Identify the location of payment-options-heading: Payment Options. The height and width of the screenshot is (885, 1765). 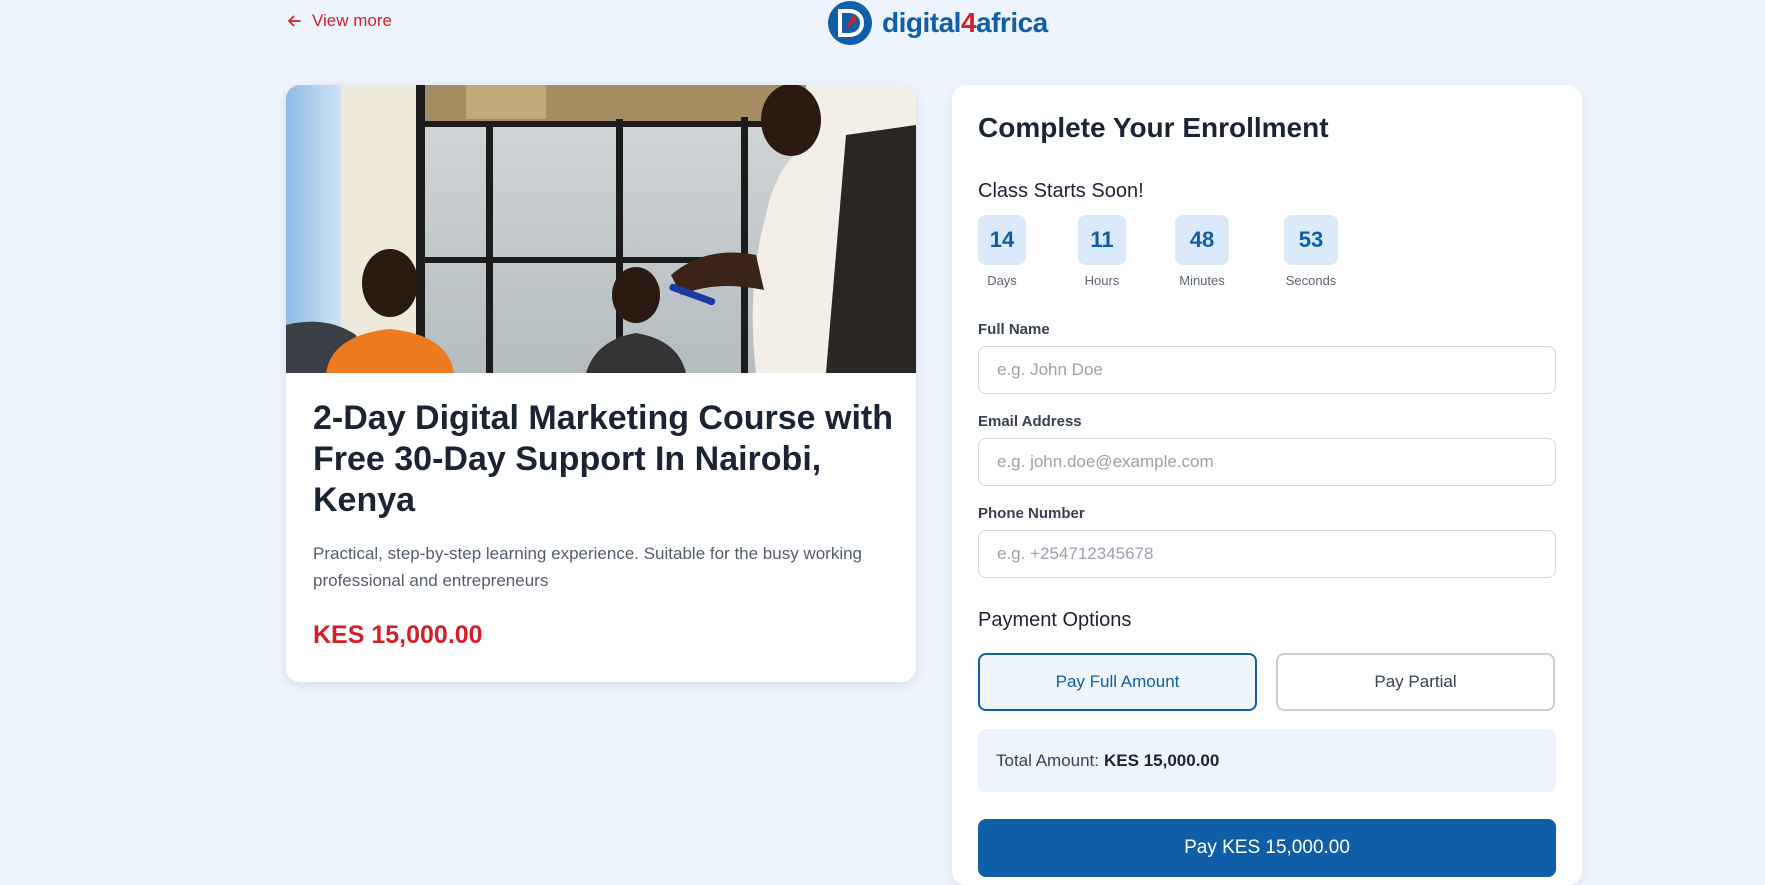
(1055, 620).